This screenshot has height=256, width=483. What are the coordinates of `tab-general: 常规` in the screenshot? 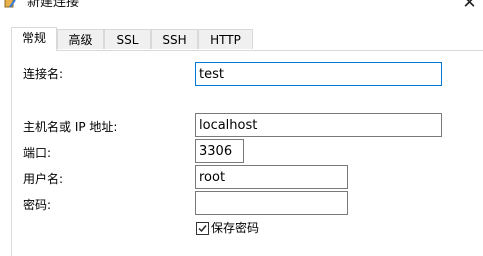 It's located at (34, 39).